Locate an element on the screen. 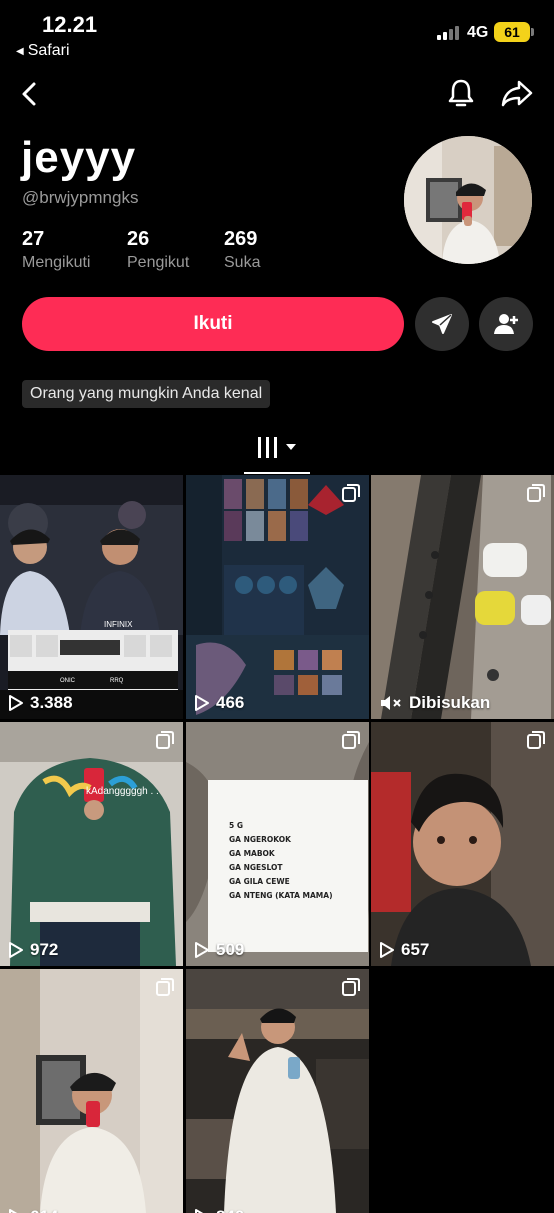  battery-icon: 61 is located at coordinates (514, 32).